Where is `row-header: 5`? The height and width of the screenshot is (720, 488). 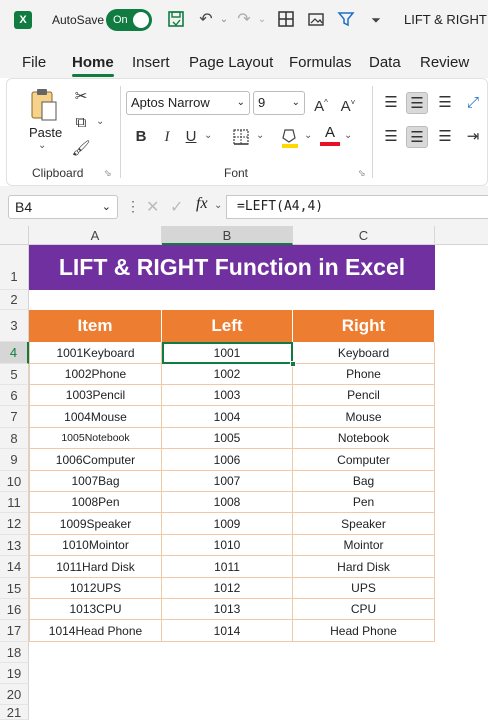
row-header: 5 is located at coordinates (14, 374).